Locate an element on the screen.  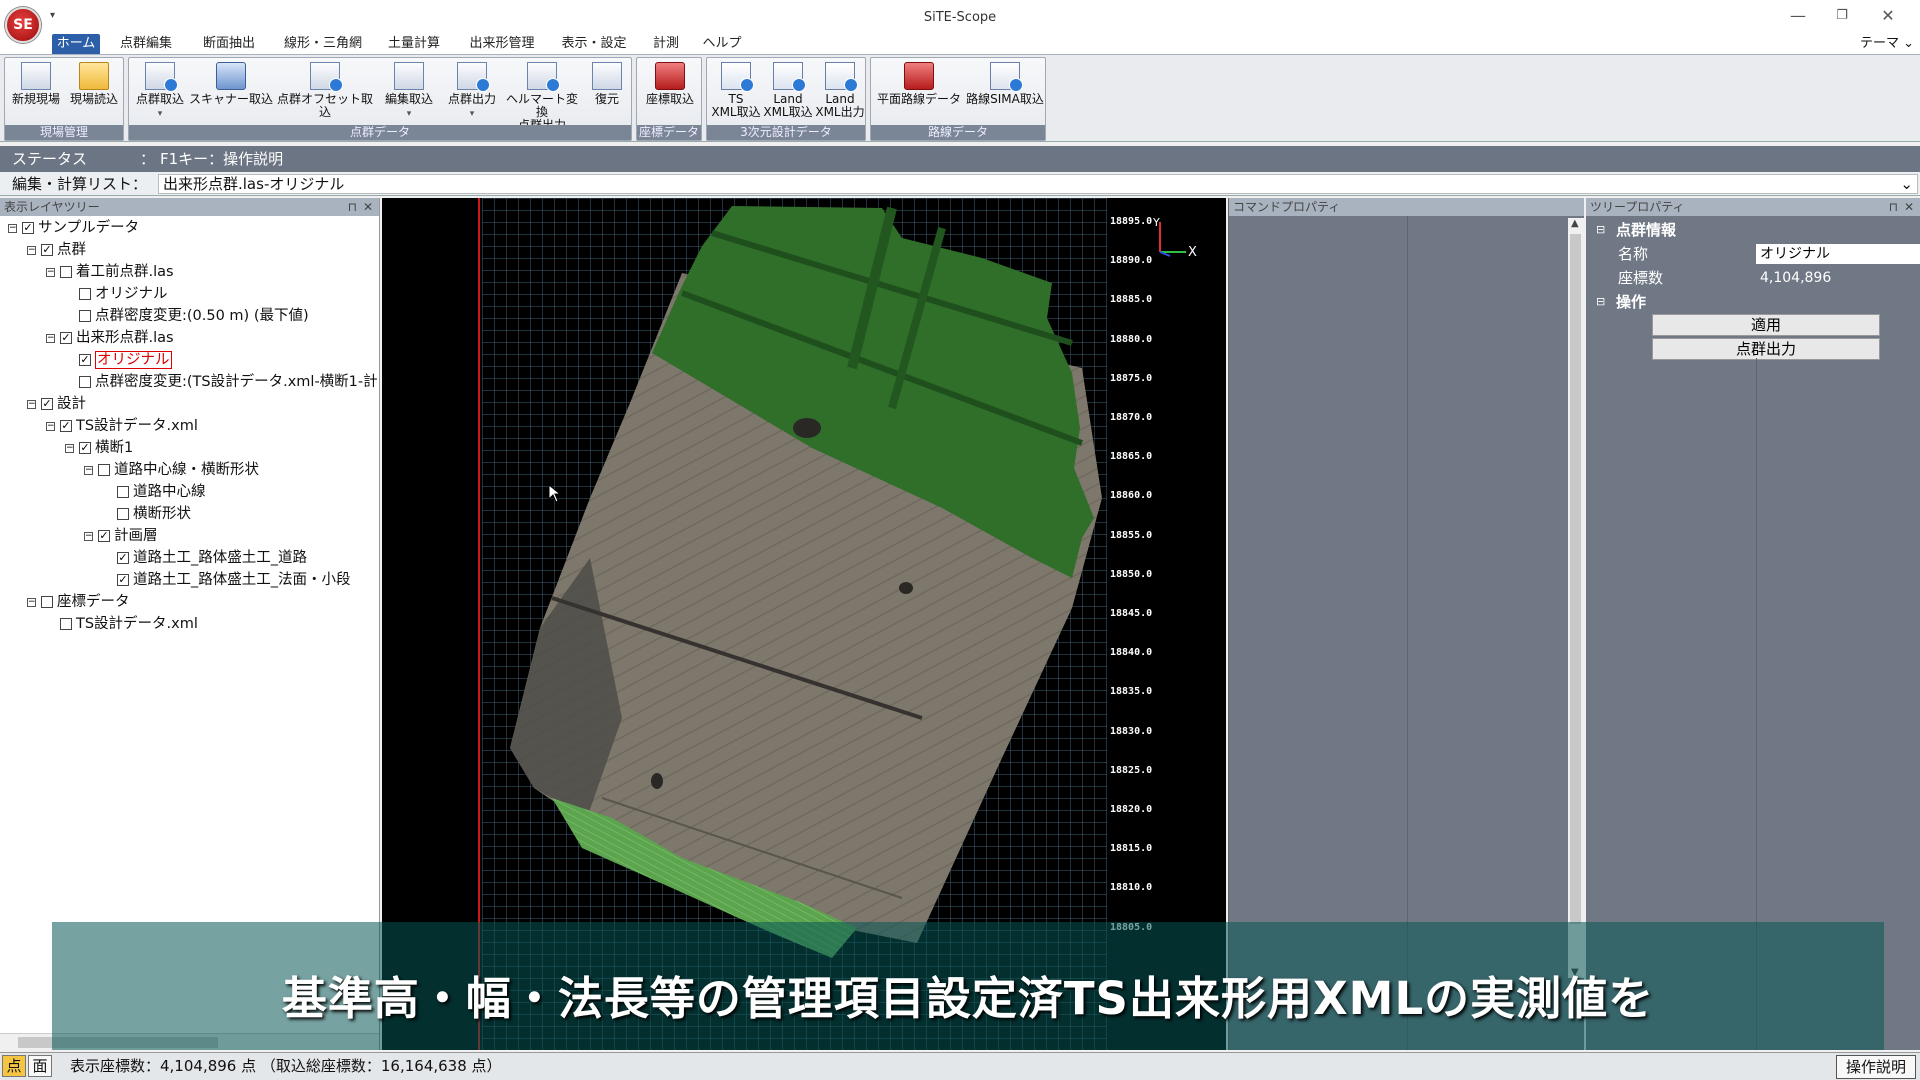
helmert-export-button: ヘルマート変換点群出力 is located at coordinates (542, 97).